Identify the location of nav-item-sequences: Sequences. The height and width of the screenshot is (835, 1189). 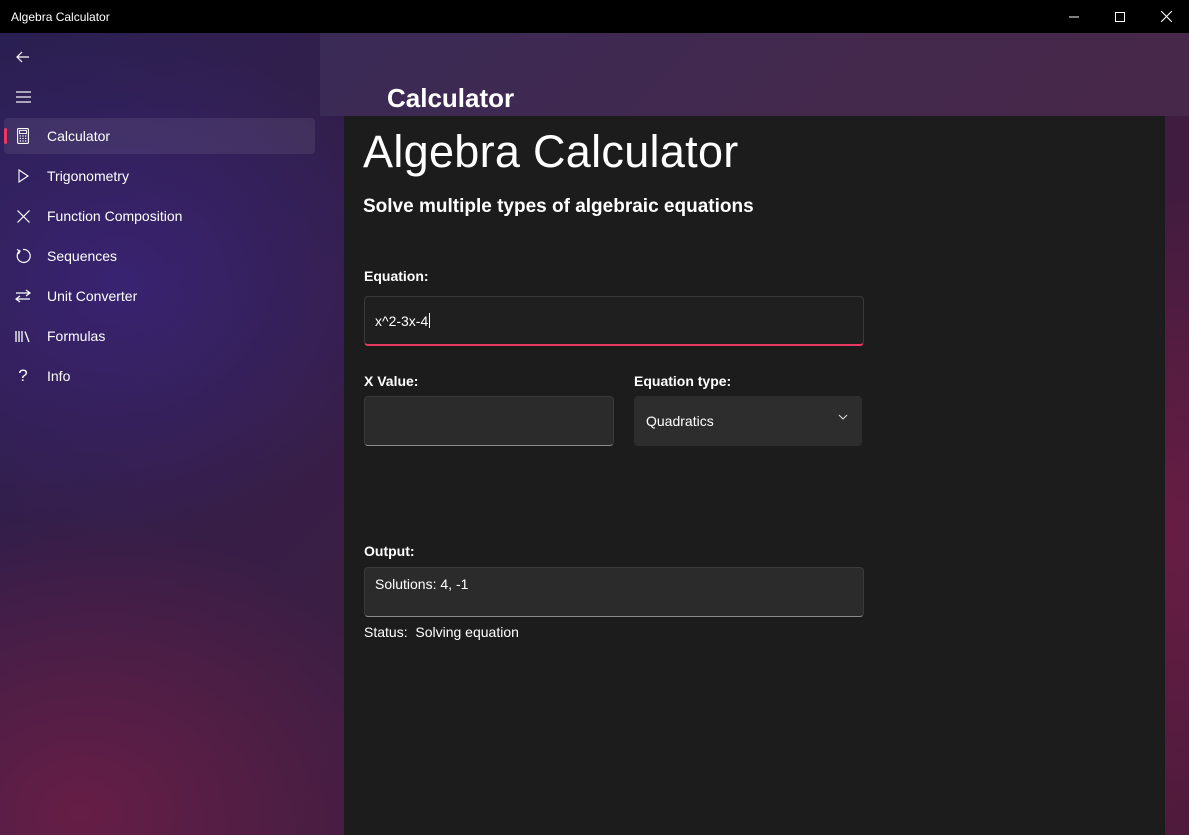
(159, 256).